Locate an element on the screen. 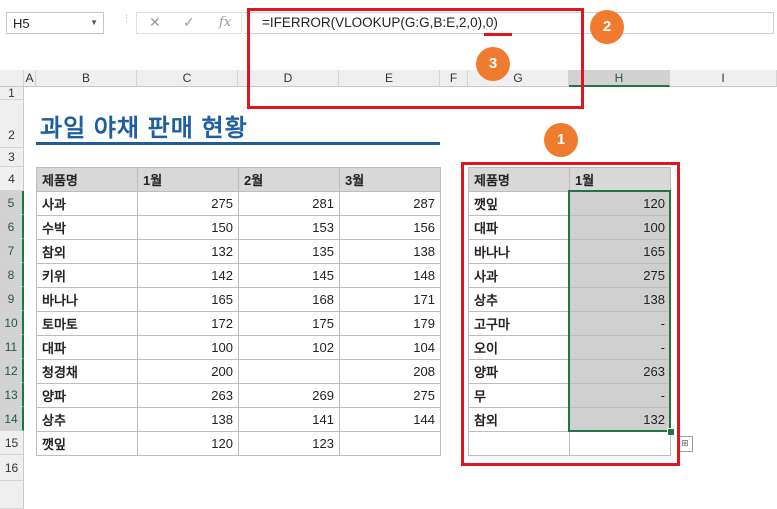 The image size is (777, 509). value-cell: 135 is located at coordinates (289, 251).